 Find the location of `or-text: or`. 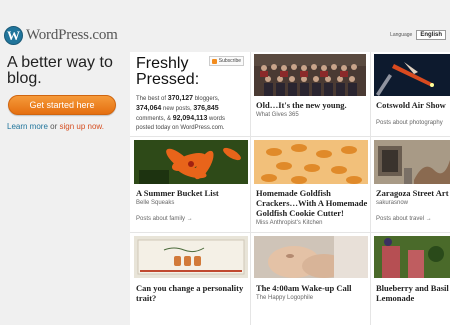

or-text: or is located at coordinates (53, 126).